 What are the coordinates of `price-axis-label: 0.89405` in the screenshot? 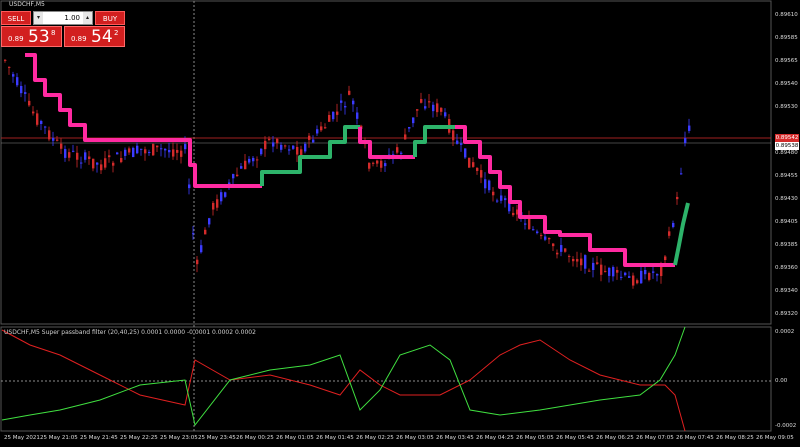 It's located at (786, 222).